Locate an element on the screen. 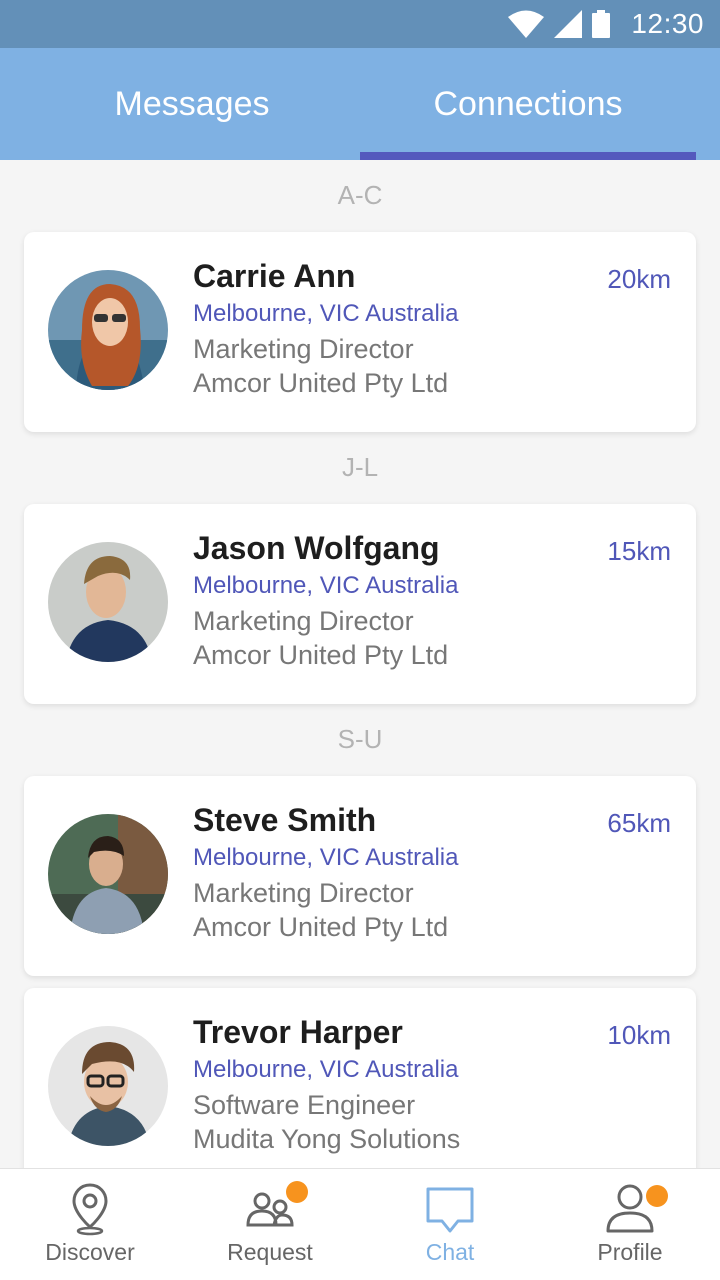 The width and height of the screenshot is (720, 1280). status-icons is located at coordinates (559, 24).